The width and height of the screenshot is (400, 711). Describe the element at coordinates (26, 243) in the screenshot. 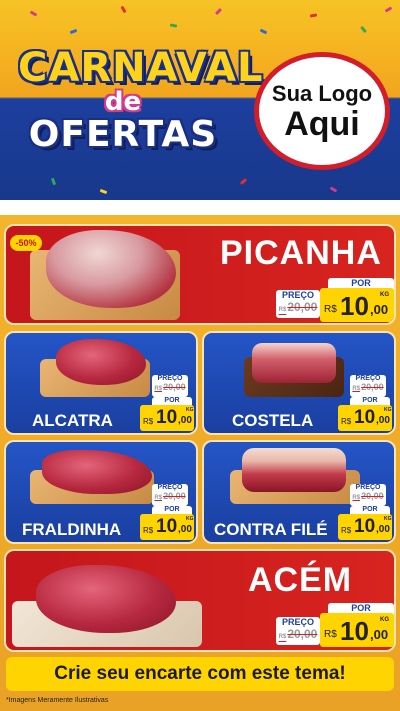

I see `discount-badge: -50%` at that location.